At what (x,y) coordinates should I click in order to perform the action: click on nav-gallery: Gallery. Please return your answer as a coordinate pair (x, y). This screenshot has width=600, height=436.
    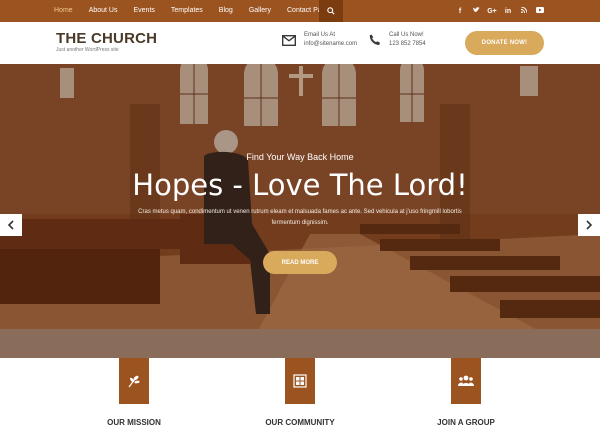
    Looking at the image, I should click on (260, 11).